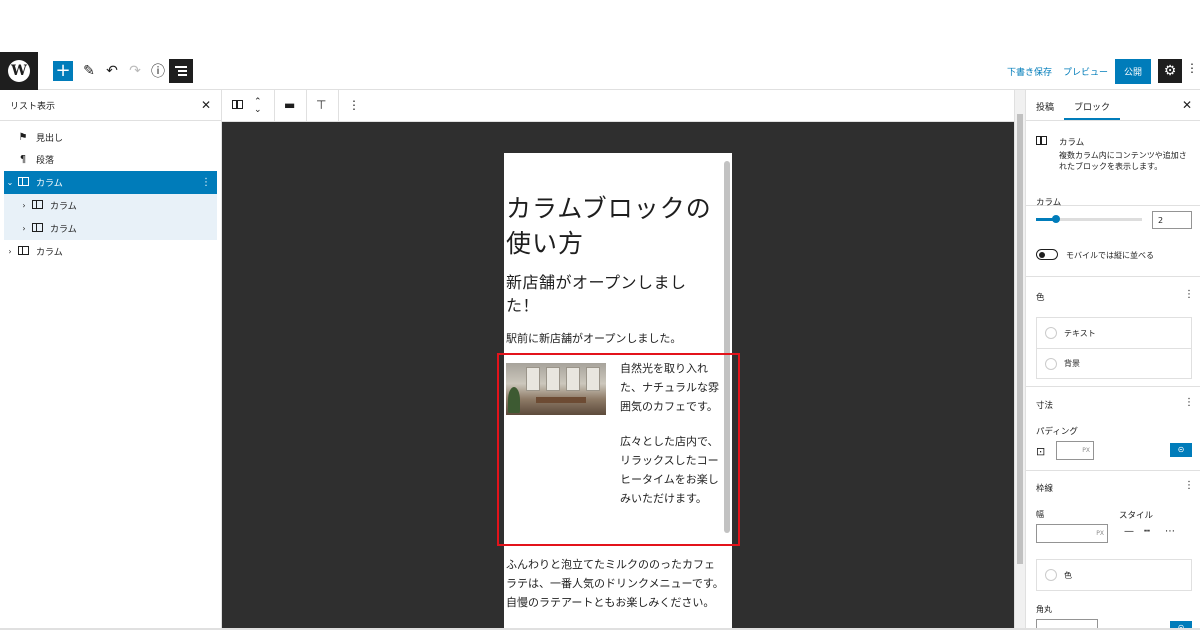  What do you see at coordinates (1045, 489) in the screenshot?
I see `border-section-title: 枠線` at bounding box center [1045, 489].